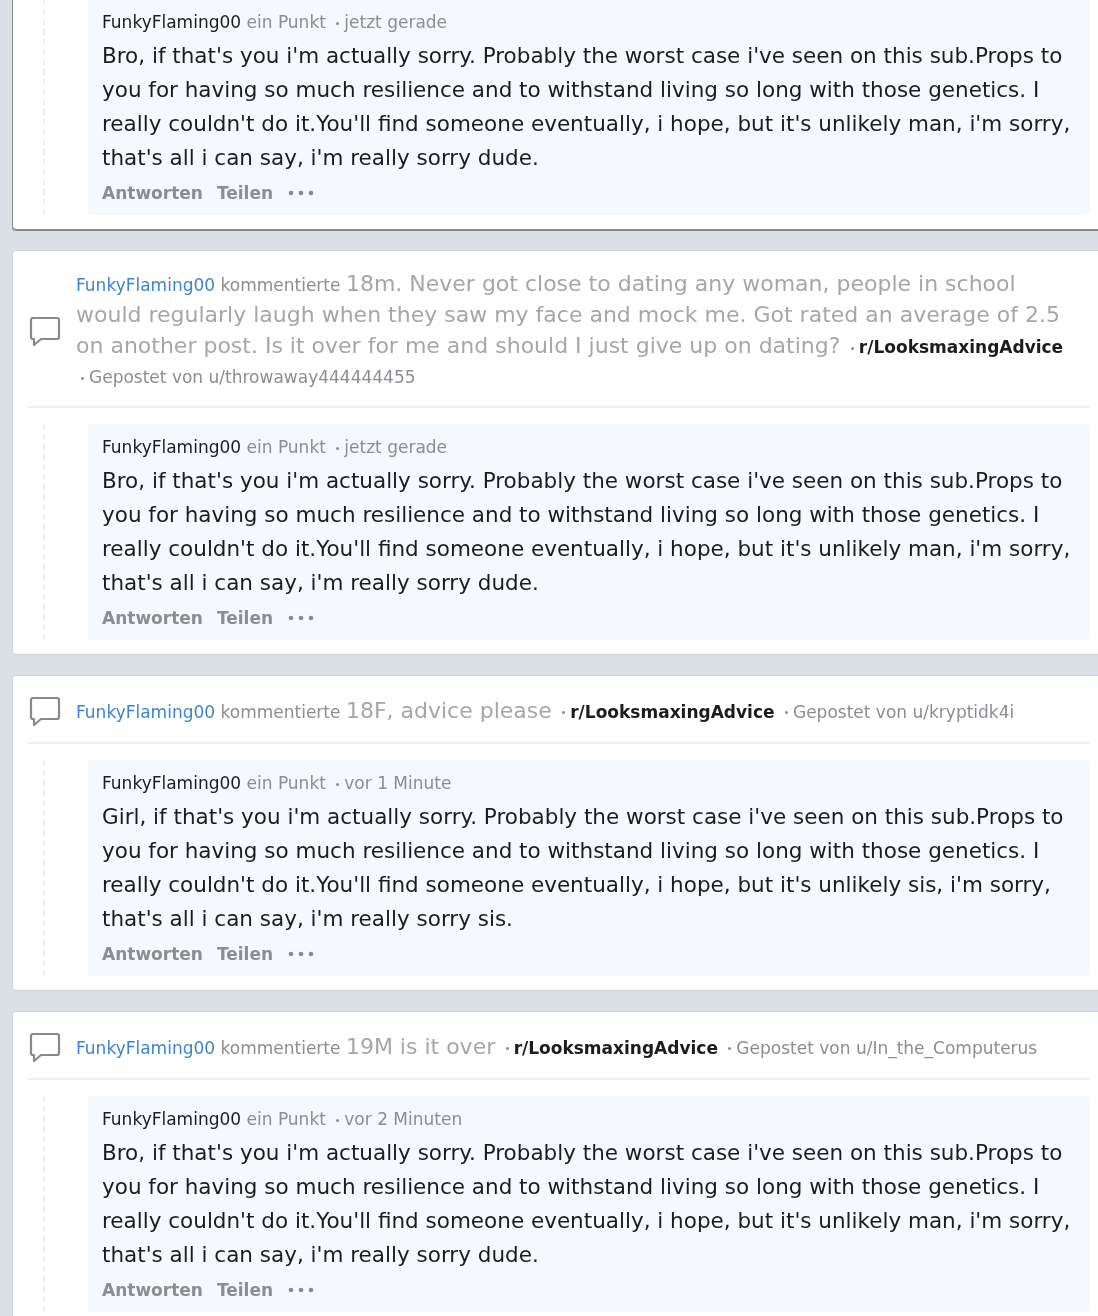 The width and height of the screenshot is (1098, 1316). What do you see at coordinates (583, 868) in the screenshot?
I see `comment-text: Girl, if that's you i'm actually sorry. Probably the worst case i've seen on this sub.Props to you for having so much resilience and to withstand living so long with those genetics. I really couldn't do it.You'll find someone eventually, i hope, but it's unlikely sis, i'm sorry, that's all i can say, i'm really sorry sis.` at bounding box center [583, 868].